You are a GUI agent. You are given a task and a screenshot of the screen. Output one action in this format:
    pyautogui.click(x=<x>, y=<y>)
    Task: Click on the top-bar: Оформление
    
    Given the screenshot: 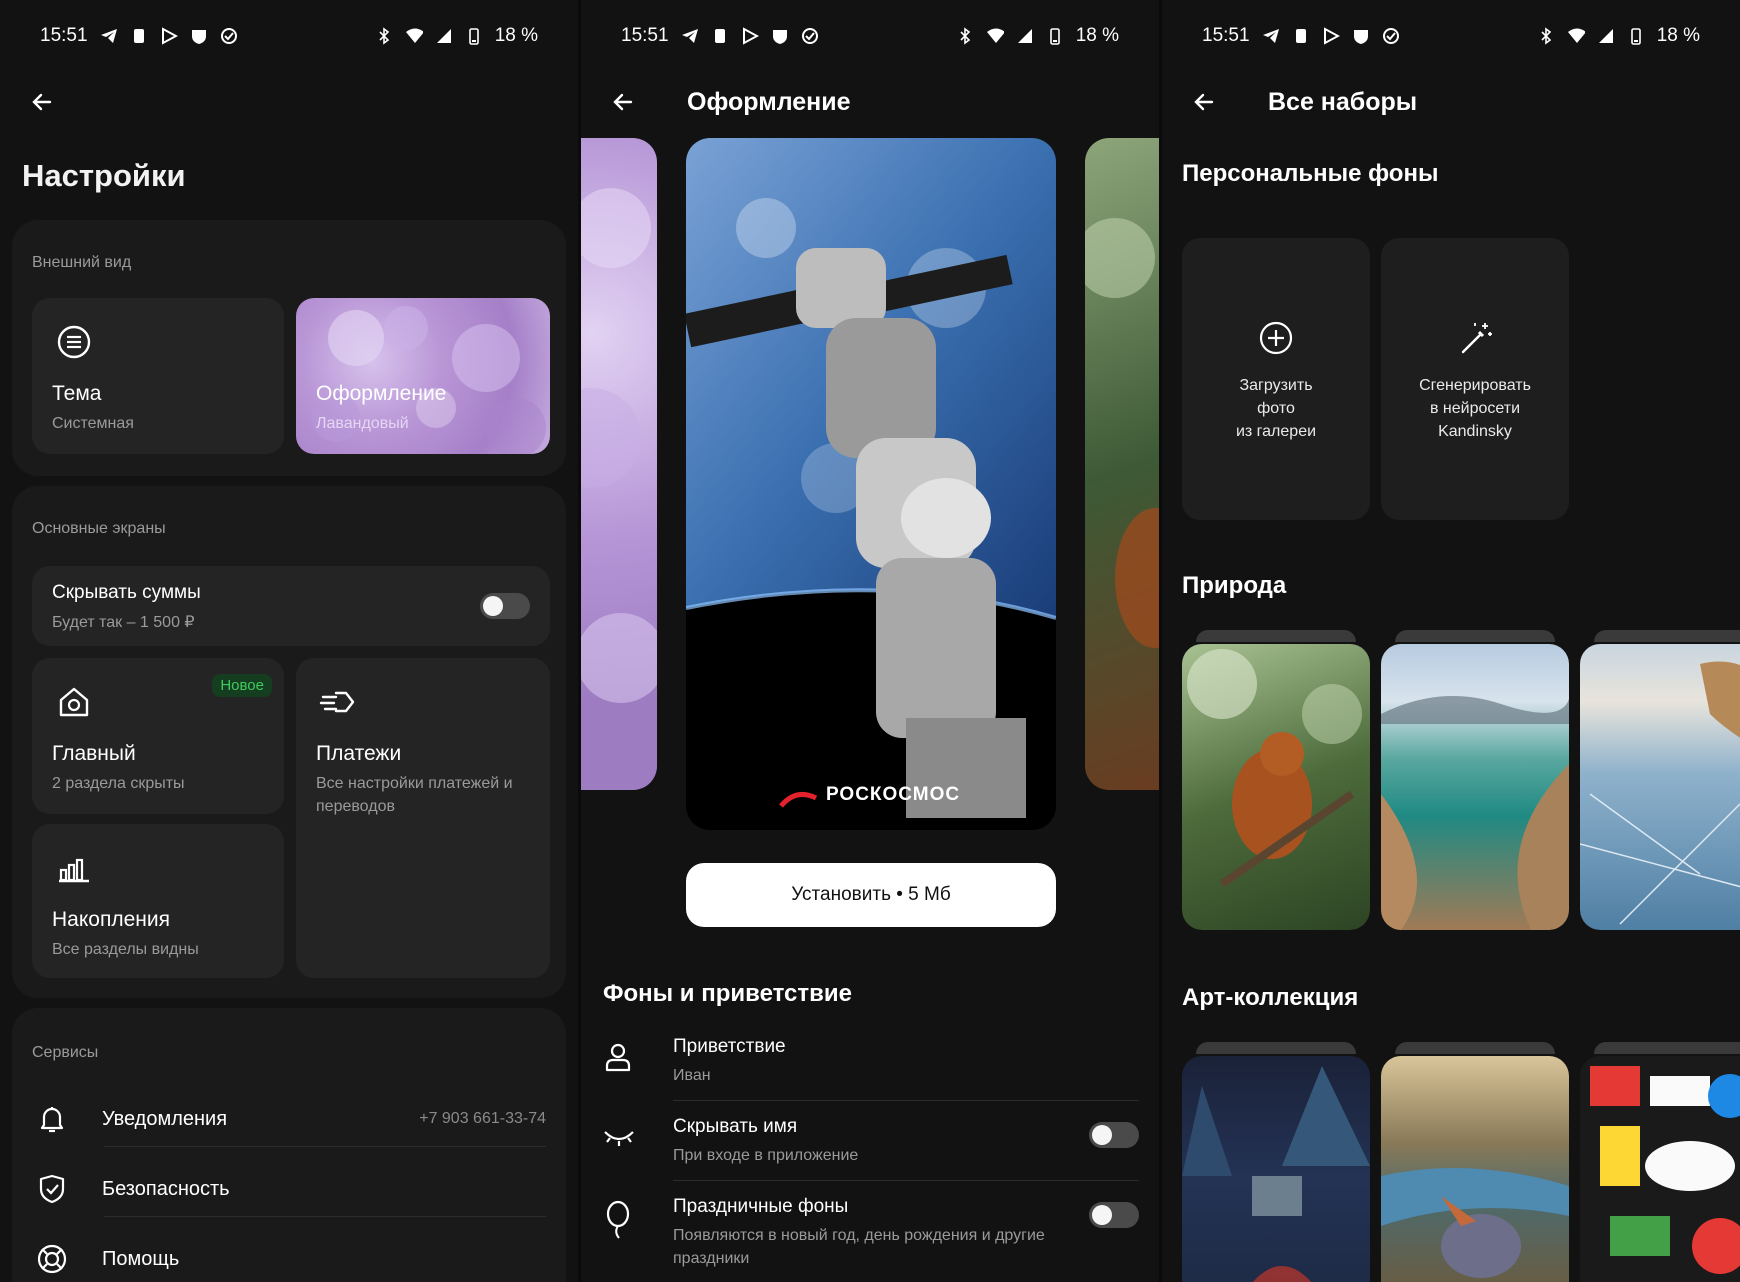 What is the action you would take?
    pyautogui.click(x=870, y=102)
    